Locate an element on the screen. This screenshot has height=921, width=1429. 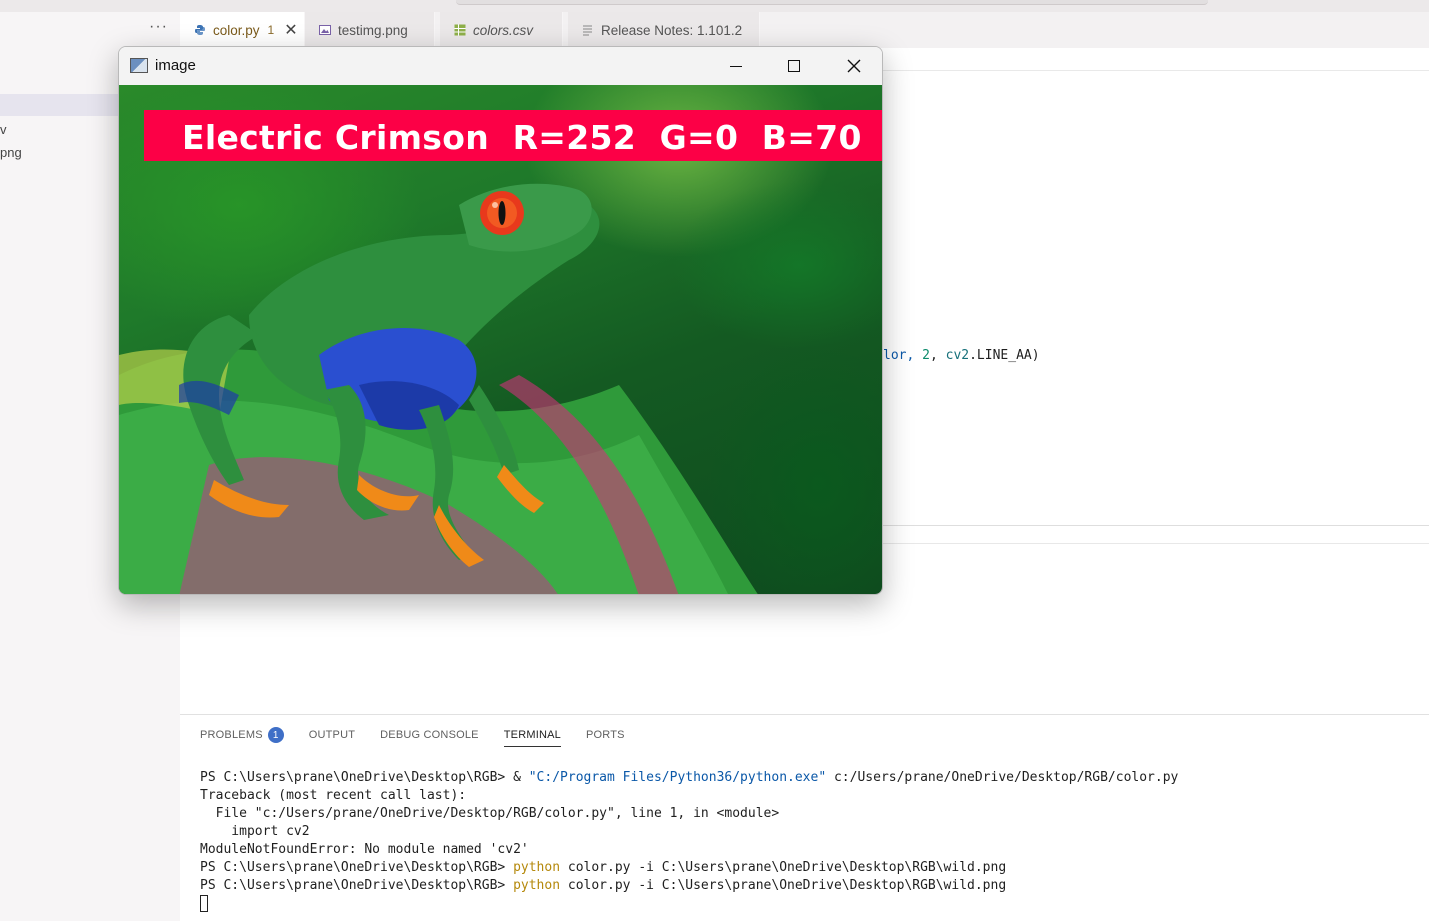
tab-release-notes: Release Notes: 1.101.2 is located at coordinates (664, 30).